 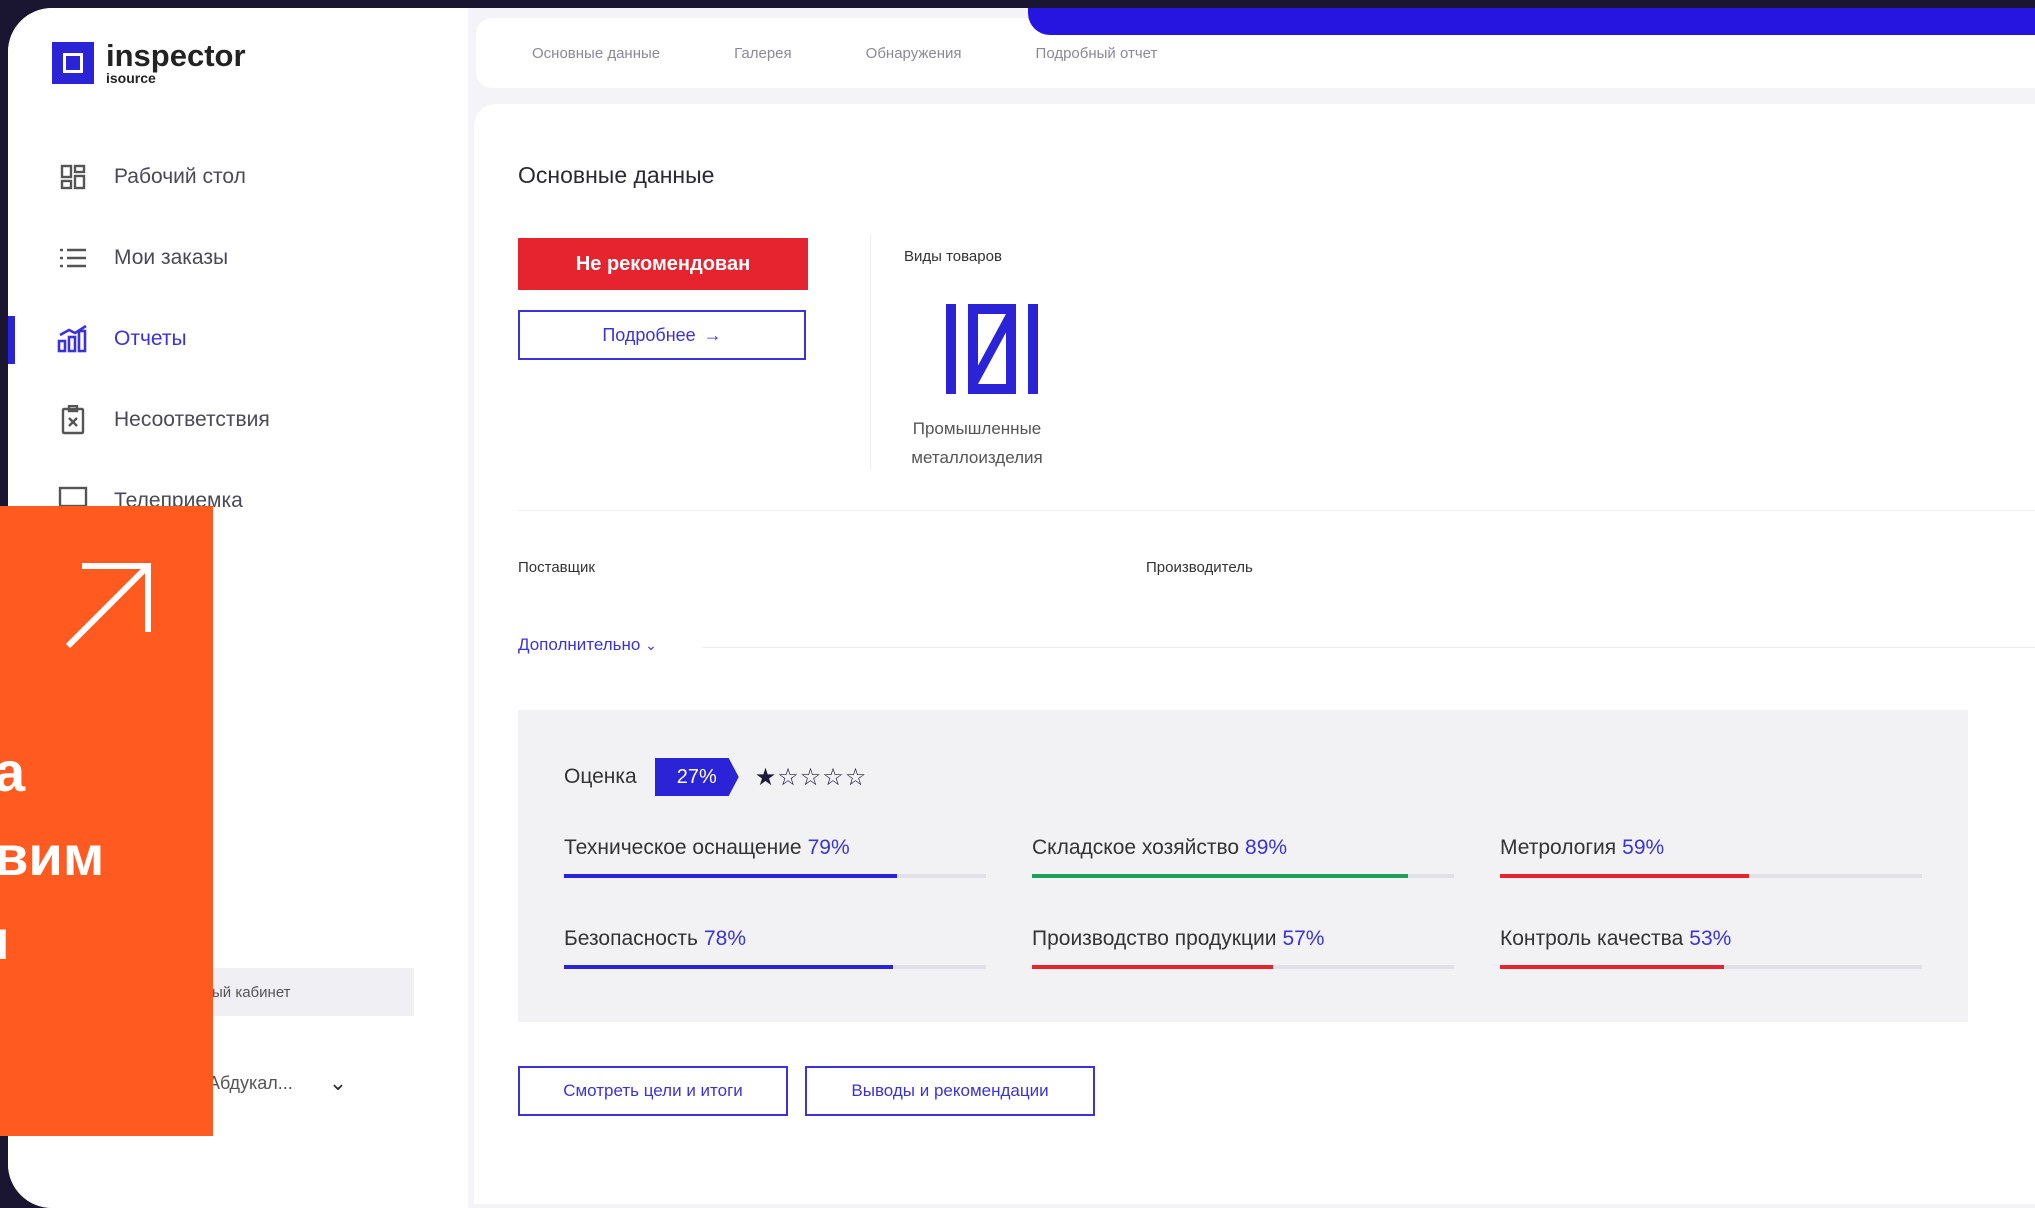 What do you see at coordinates (596, 53) in the screenshot?
I see `tab-main-data: Основные данные` at bounding box center [596, 53].